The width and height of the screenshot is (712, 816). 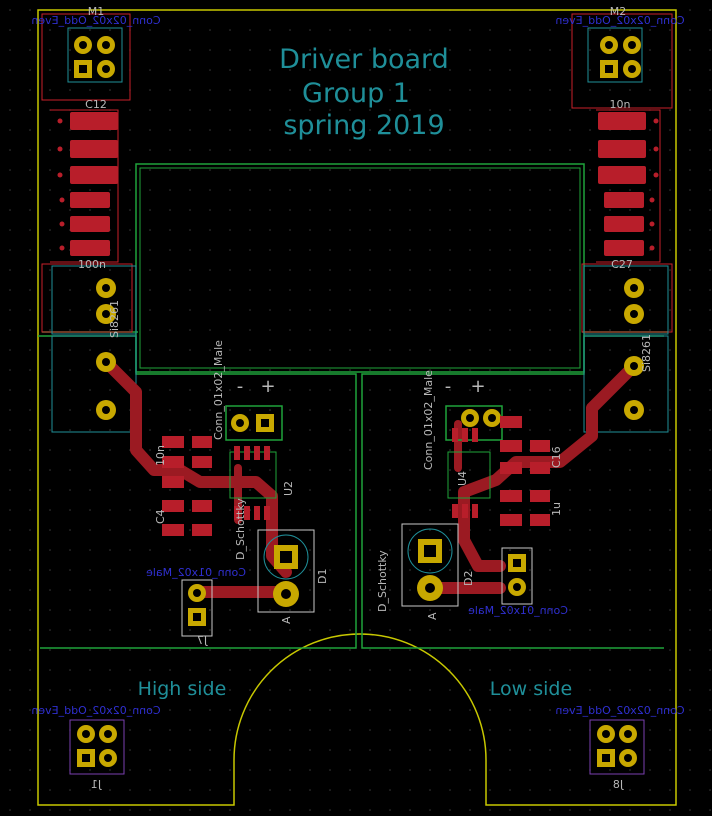 I want to click on si-left-label: Si8261, so click(x=114, y=319).